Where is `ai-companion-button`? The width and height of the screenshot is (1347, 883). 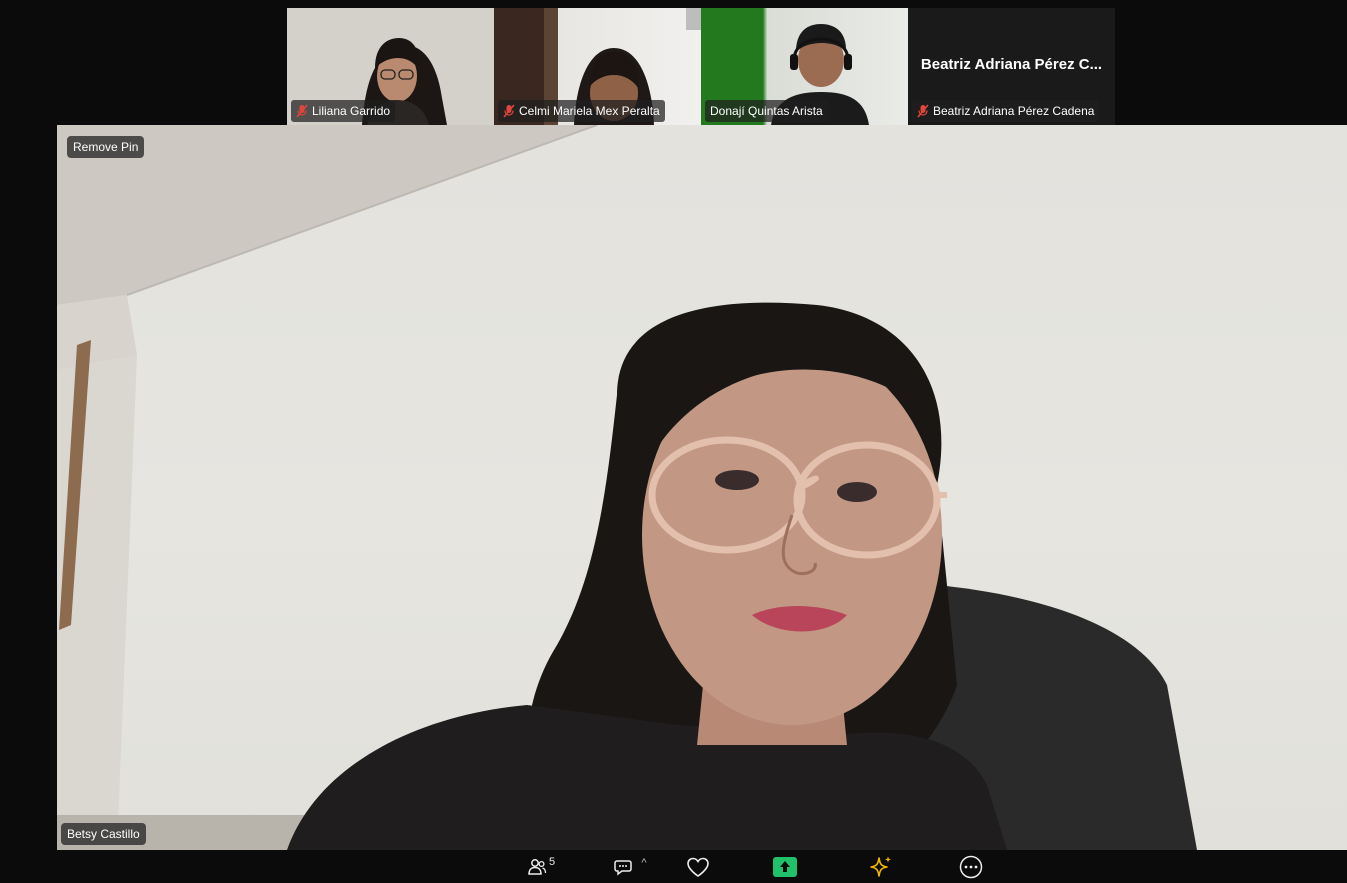 ai-companion-button is located at coordinates (881, 867).